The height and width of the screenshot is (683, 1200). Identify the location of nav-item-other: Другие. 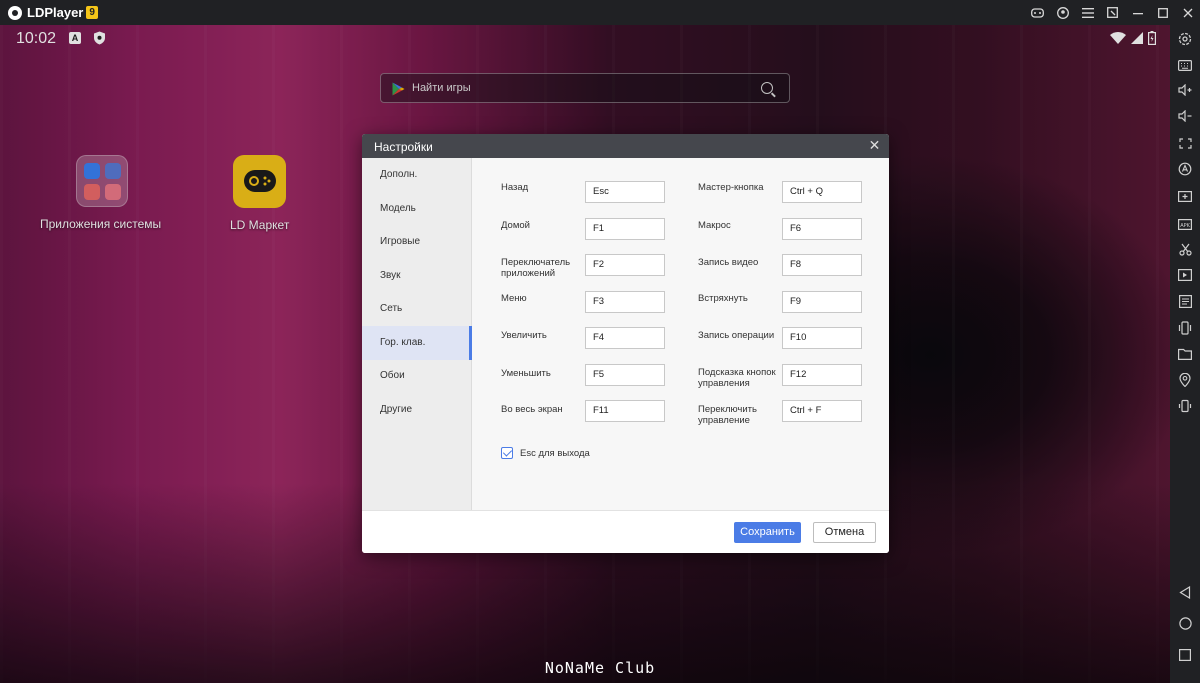
(417, 410).